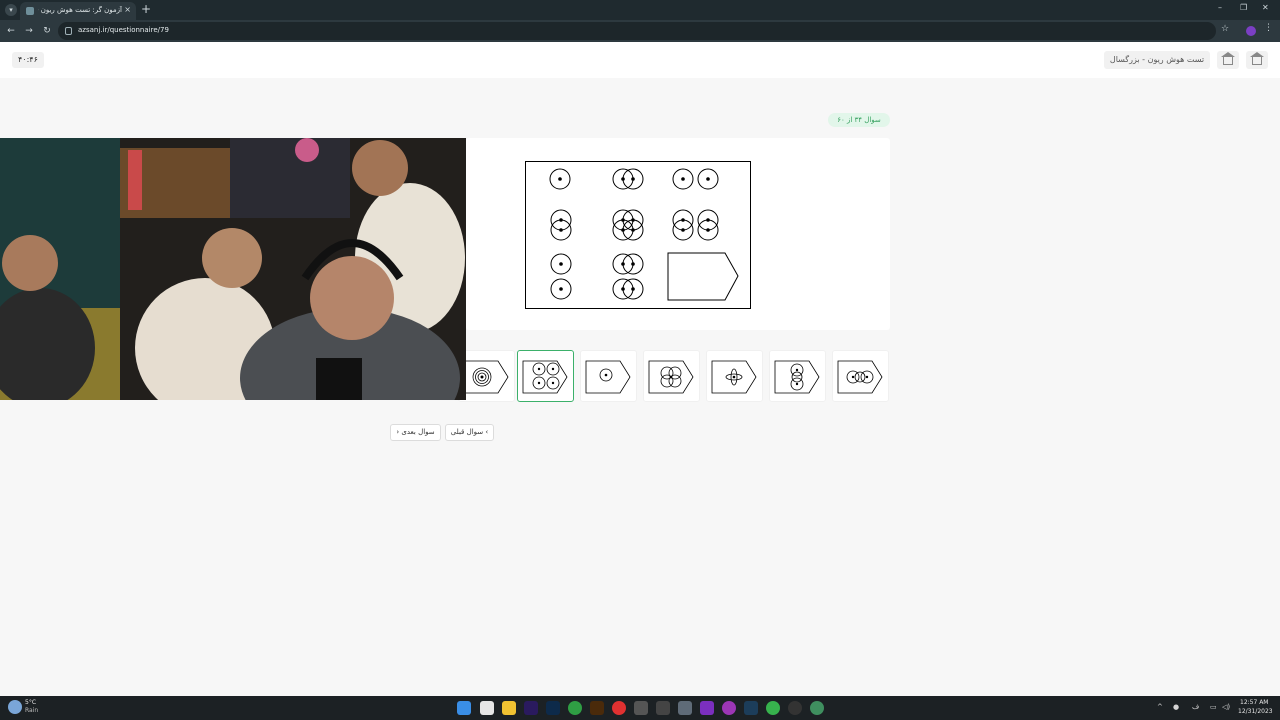 This screenshot has height=720, width=1280. I want to click on new-tab-button: +, so click(146, 9).